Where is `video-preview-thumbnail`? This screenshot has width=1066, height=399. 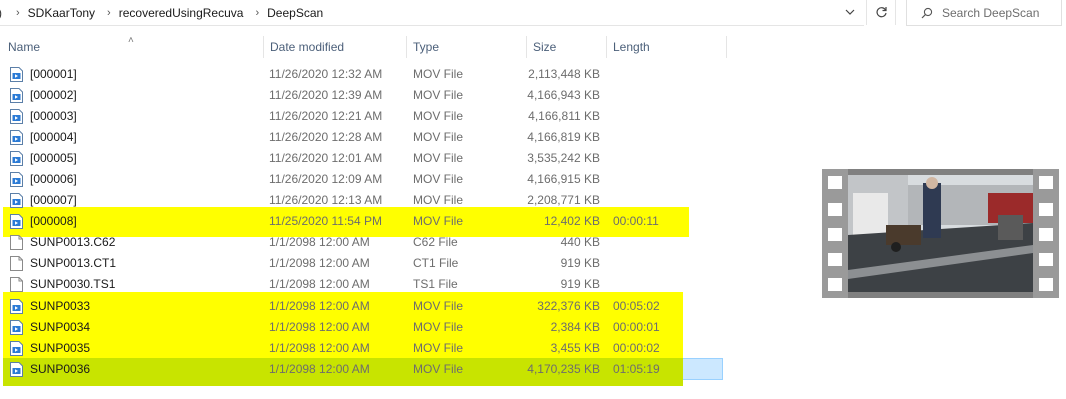
video-preview-thumbnail is located at coordinates (940, 233).